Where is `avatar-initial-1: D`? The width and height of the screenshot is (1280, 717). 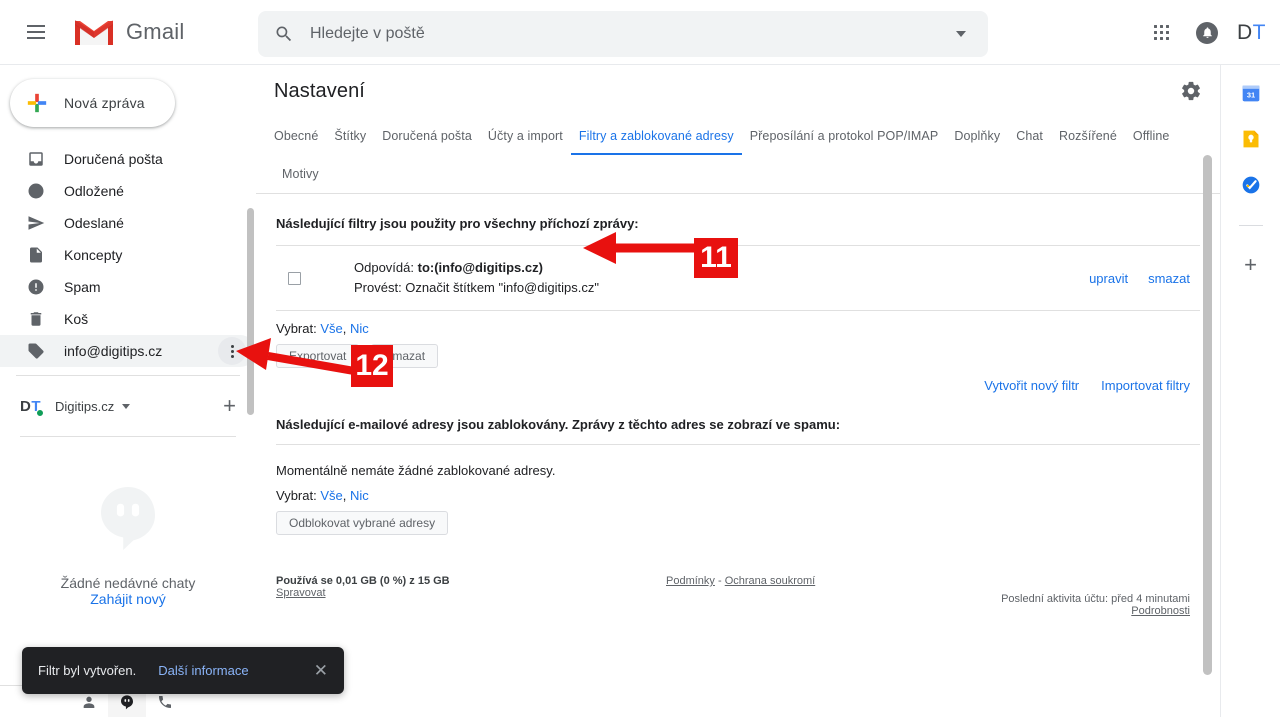
avatar-initial-1: D is located at coordinates (1245, 32).